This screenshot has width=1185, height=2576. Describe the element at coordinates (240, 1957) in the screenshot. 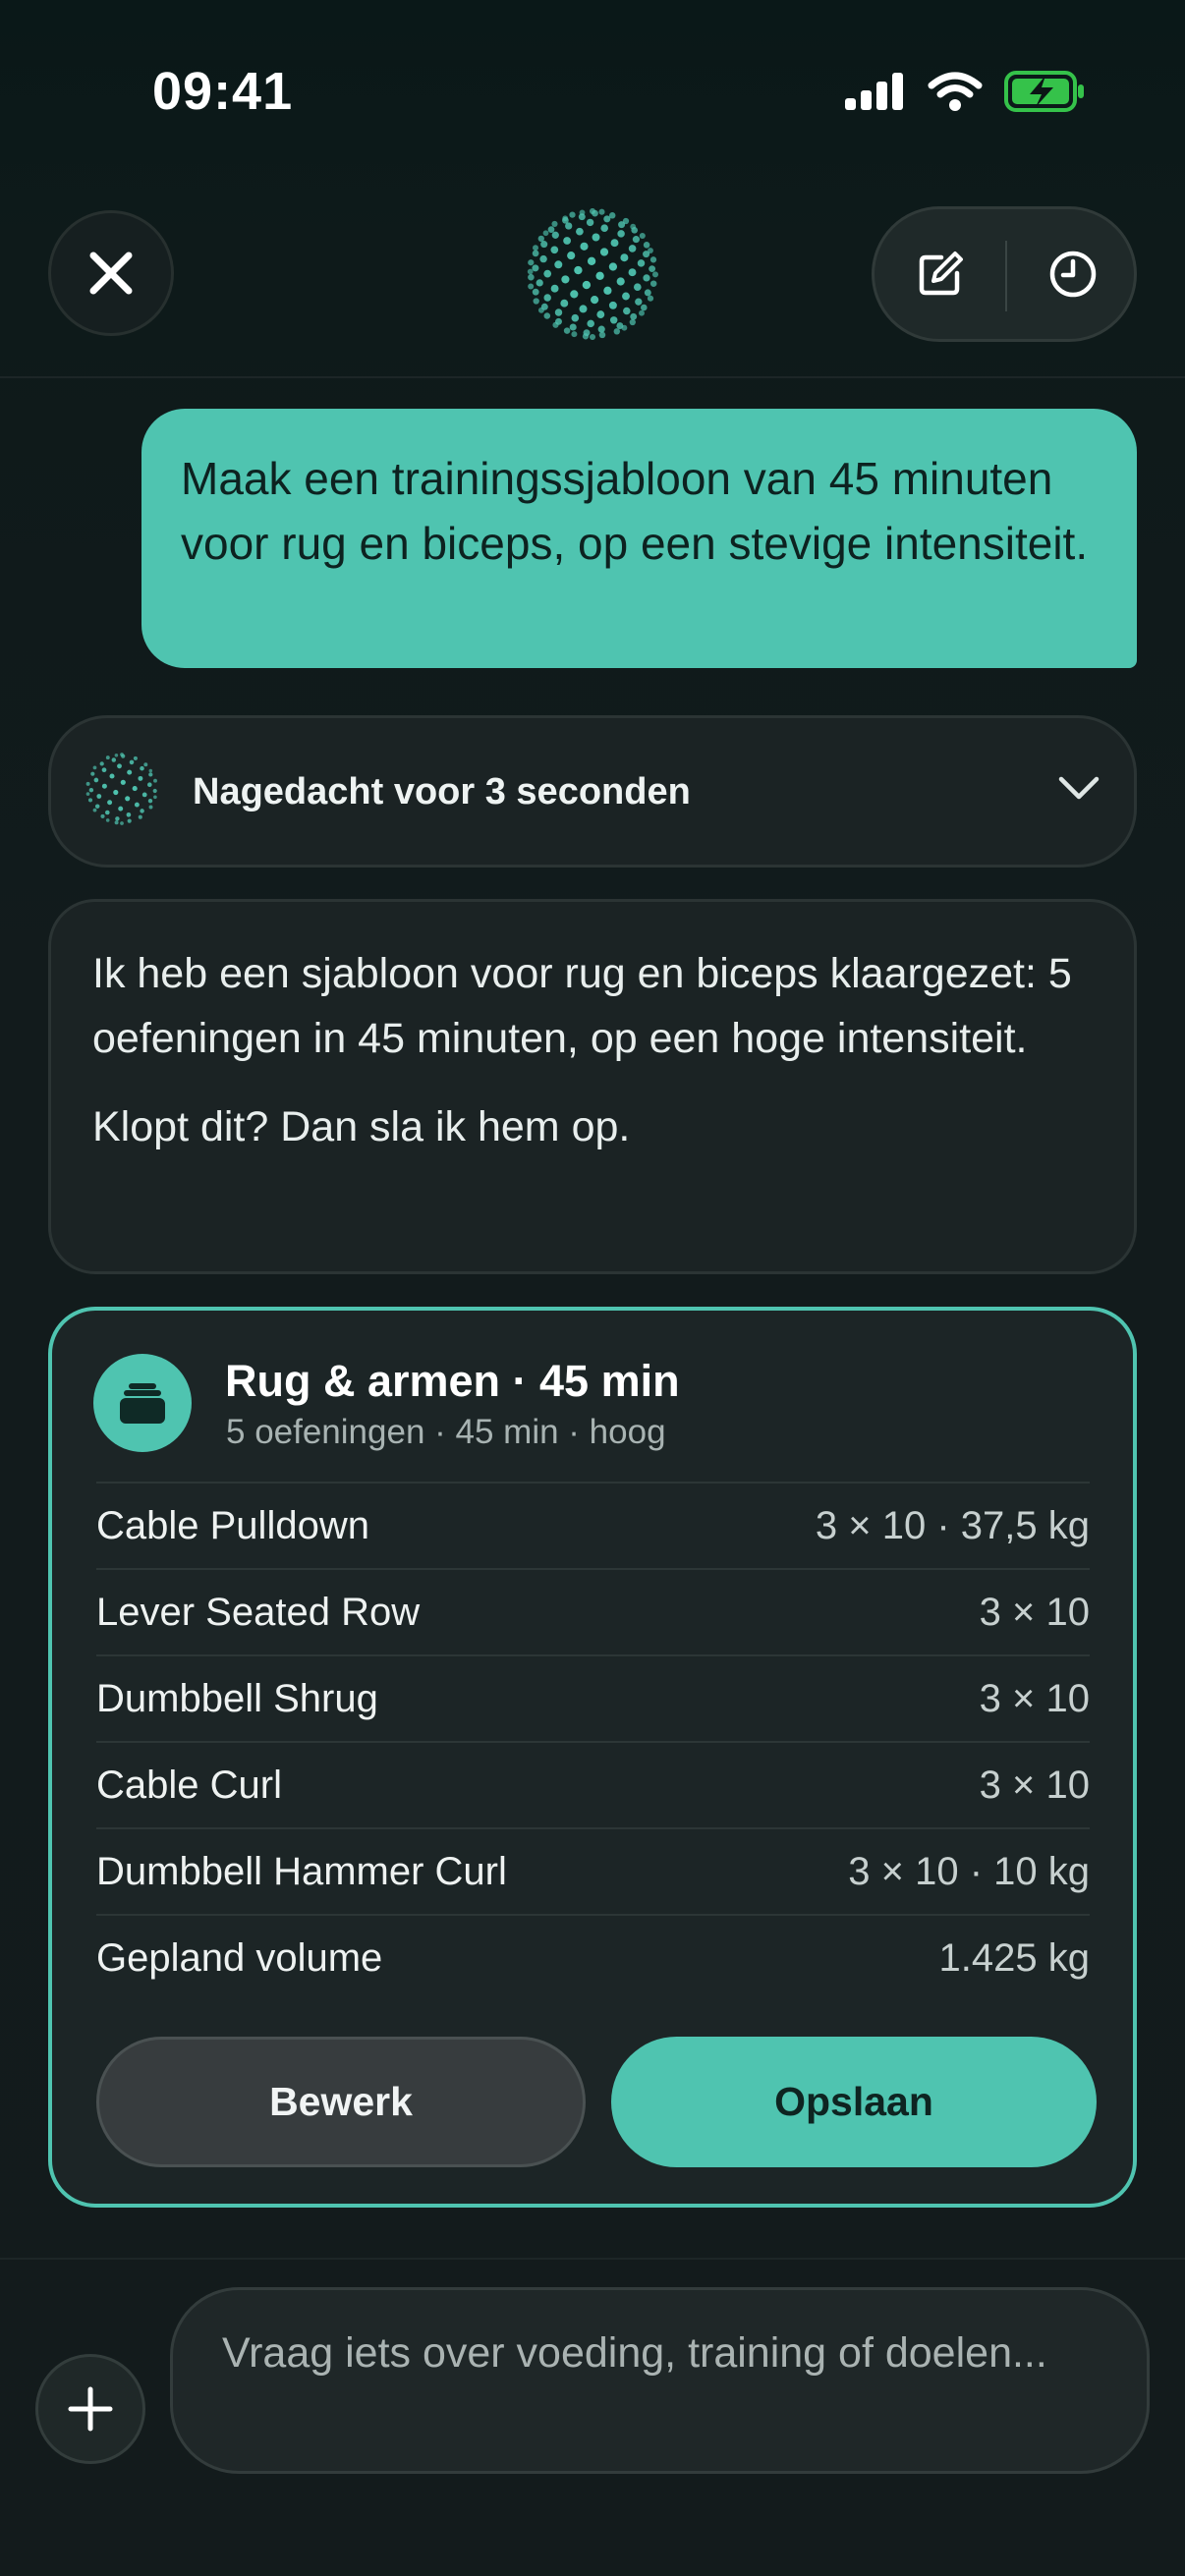

I see `planned-volume-label: Gepland volume` at that location.